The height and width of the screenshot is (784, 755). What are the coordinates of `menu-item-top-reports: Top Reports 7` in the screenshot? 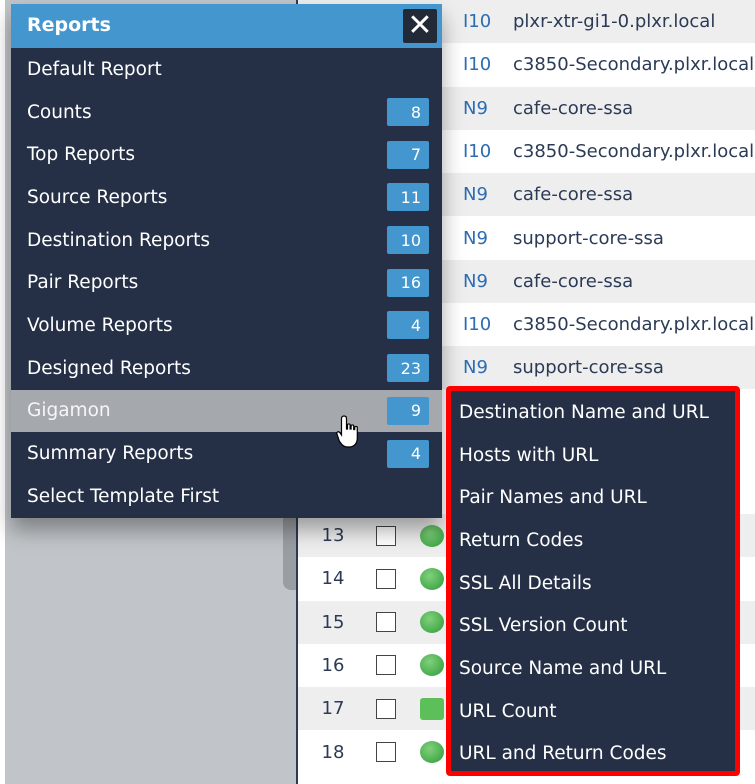 It's located at (226, 154).